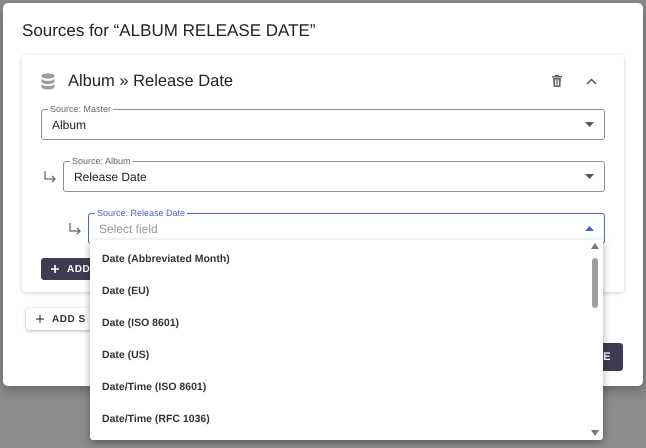  Describe the element at coordinates (169, 31) in the screenshot. I see `dialog-title: Sources for “ALBUM RELEASE DATE”` at that location.